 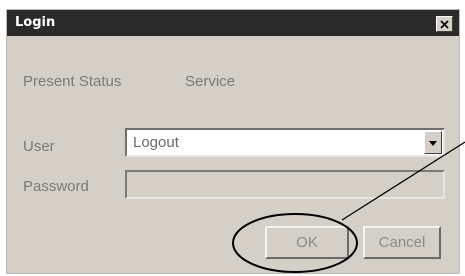 What do you see at coordinates (56, 186) in the screenshot?
I see `password-label: Password` at bounding box center [56, 186].